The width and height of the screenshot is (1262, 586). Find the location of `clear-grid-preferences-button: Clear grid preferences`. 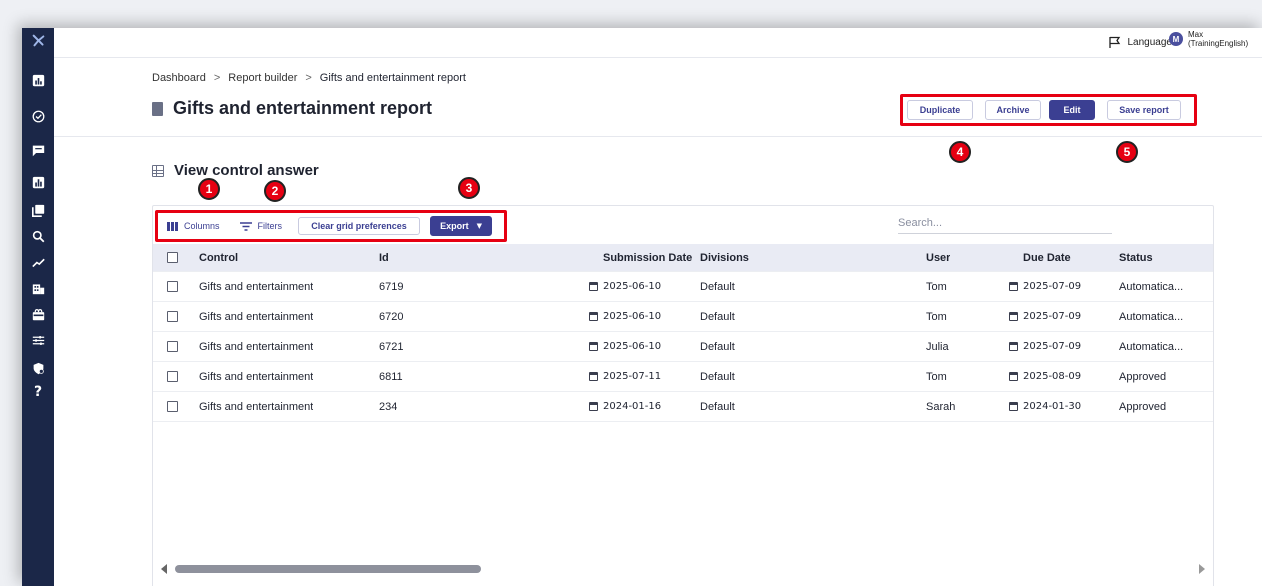

clear-grid-preferences-button: Clear grid preferences is located at coordinates (359, 226).